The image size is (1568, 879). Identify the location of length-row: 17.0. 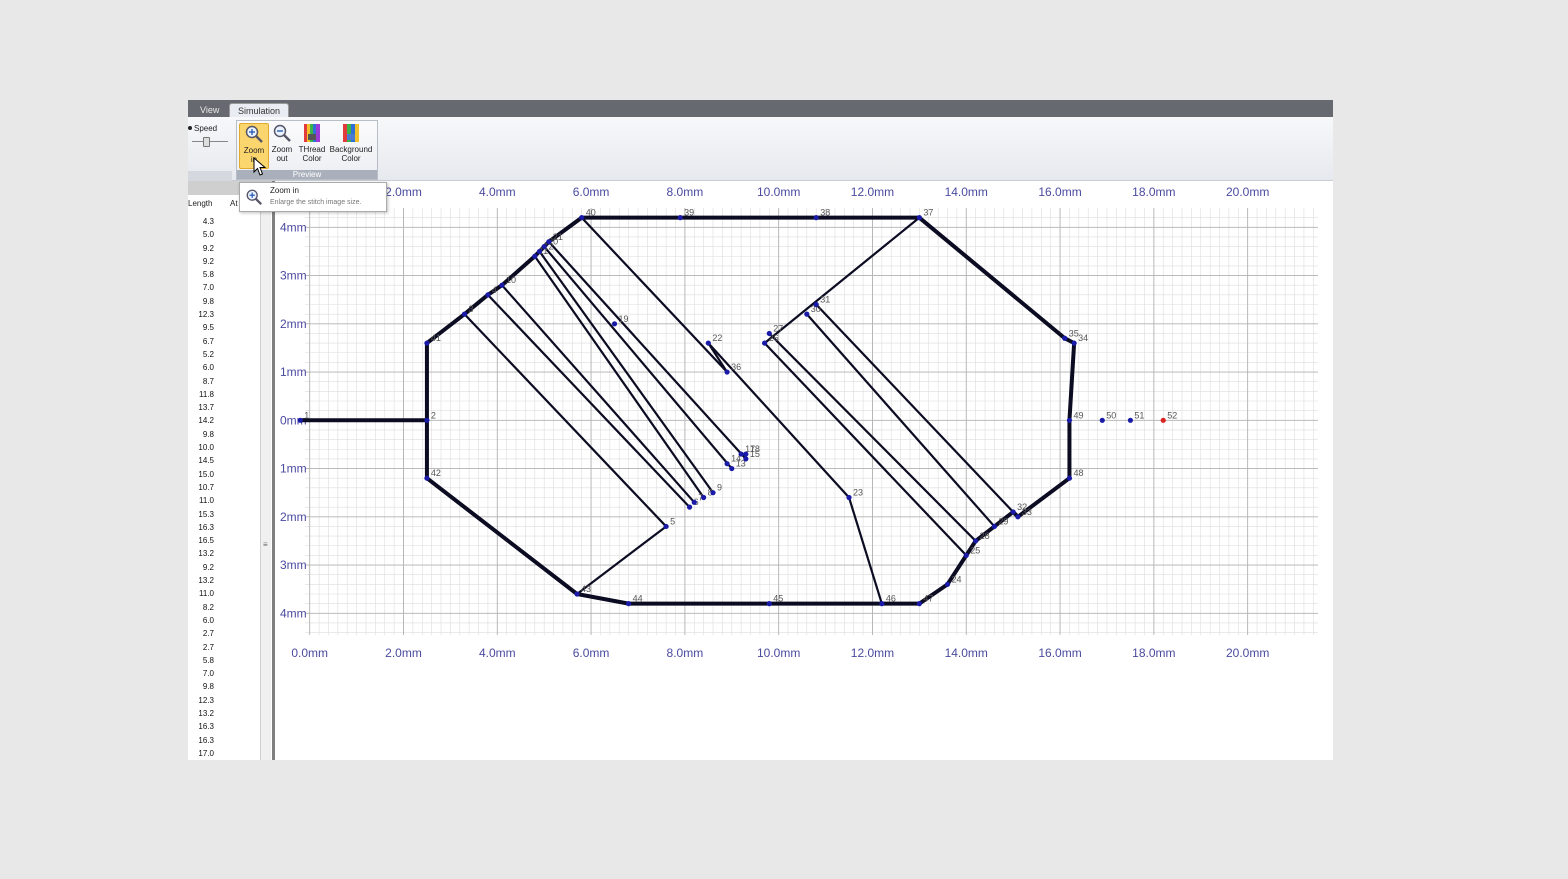
(203, 753).